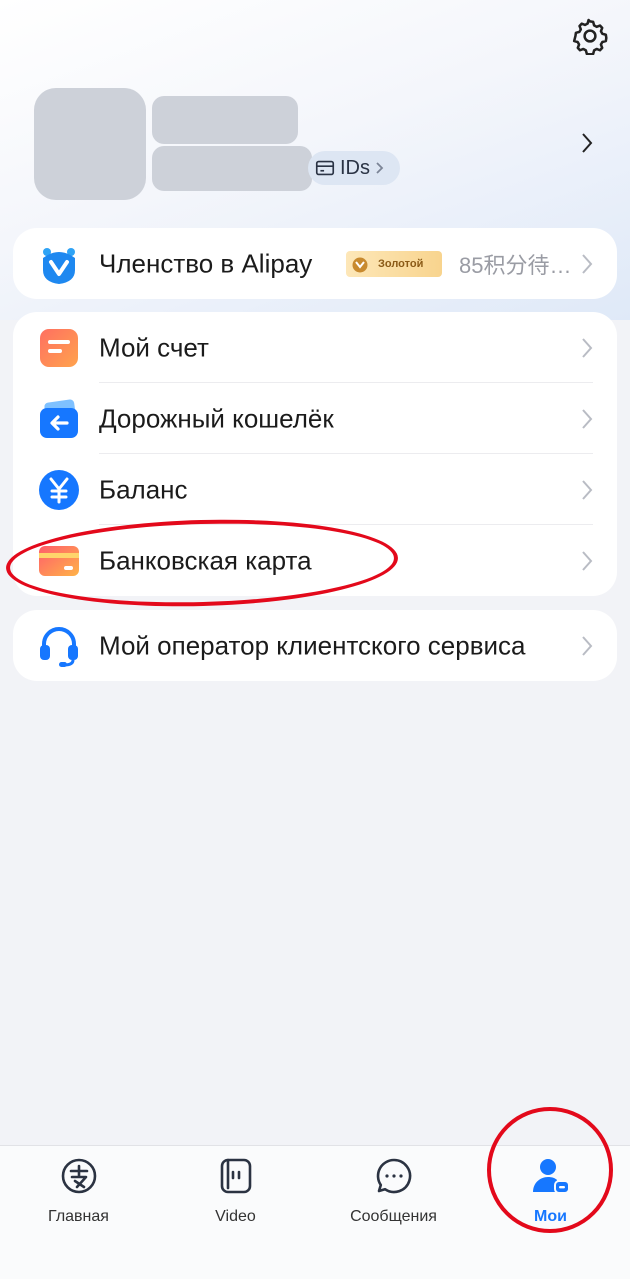 Image resolution: width=630 pixels, height=1279 pixels. I want to click on tab-home-label: Главная, so click(78, 1216).